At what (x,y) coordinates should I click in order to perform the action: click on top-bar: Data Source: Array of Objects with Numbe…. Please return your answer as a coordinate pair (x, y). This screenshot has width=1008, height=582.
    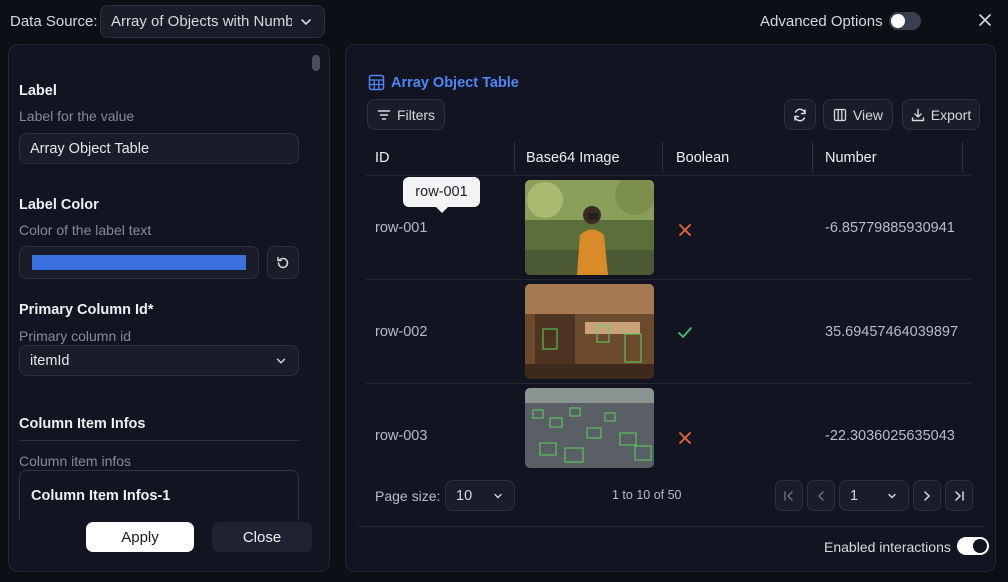
    Looking at the image, I should click on (504, 22).